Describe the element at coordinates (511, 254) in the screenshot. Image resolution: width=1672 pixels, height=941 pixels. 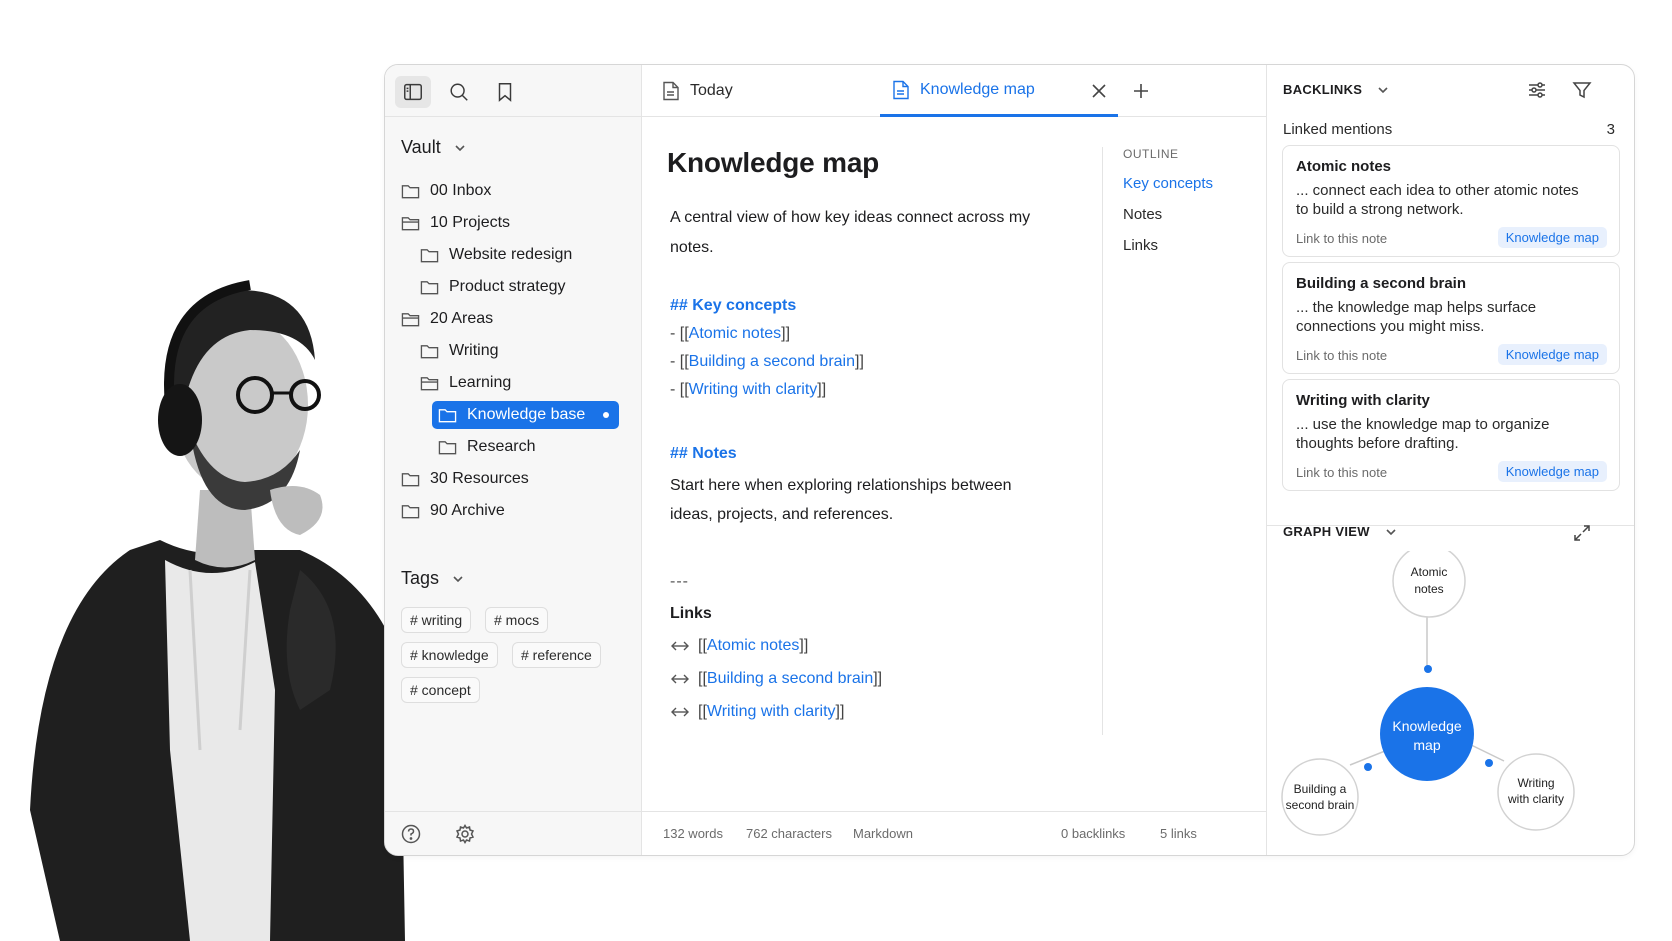
I see `tree-item-label: Website redesign` at that location.